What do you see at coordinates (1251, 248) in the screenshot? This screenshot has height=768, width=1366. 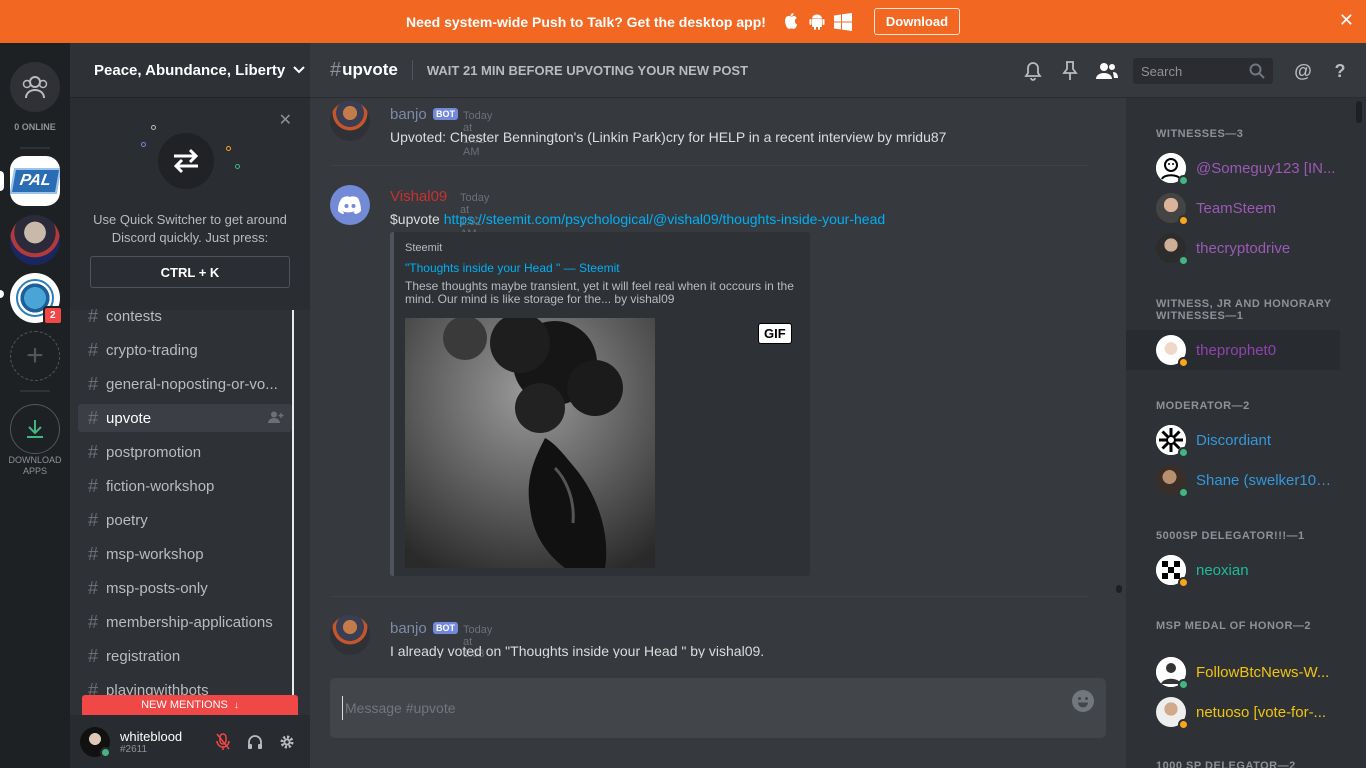 I see `member-item: thecryptodrive` at bounding box center [1251, 248].